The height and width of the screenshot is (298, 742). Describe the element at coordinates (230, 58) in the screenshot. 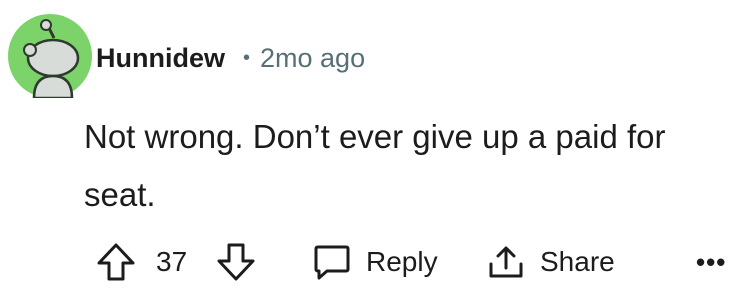

I see `comment-meta: Hunnidew • 2mo ago` at that location.